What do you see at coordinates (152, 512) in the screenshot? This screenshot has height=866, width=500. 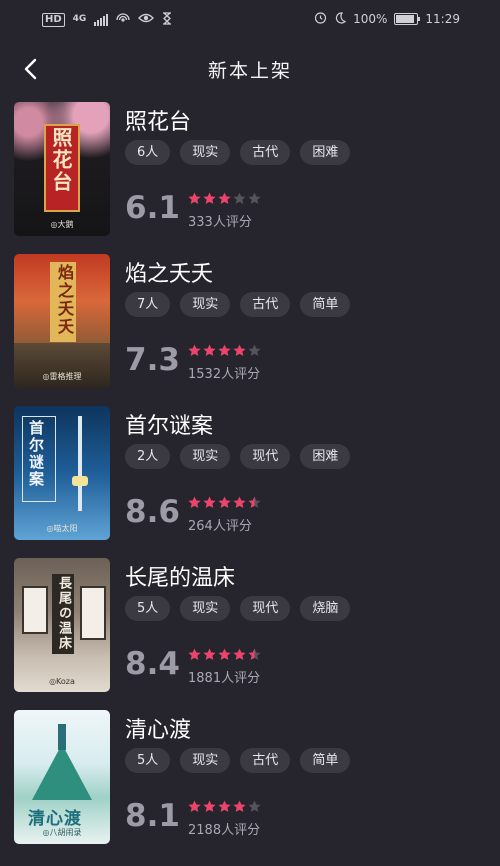 I see `score: 8.6` at bounding box center [152, 512].